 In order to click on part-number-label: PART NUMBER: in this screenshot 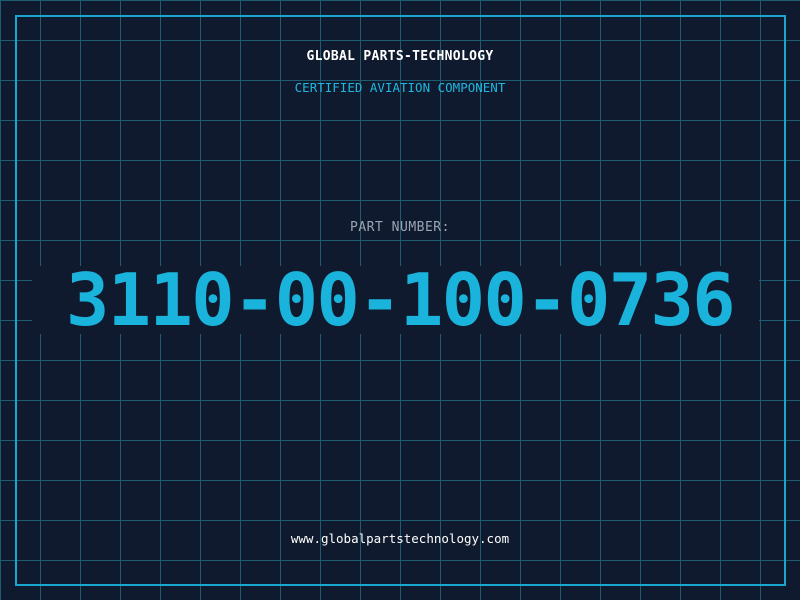, I will do `click(400, 227)`.